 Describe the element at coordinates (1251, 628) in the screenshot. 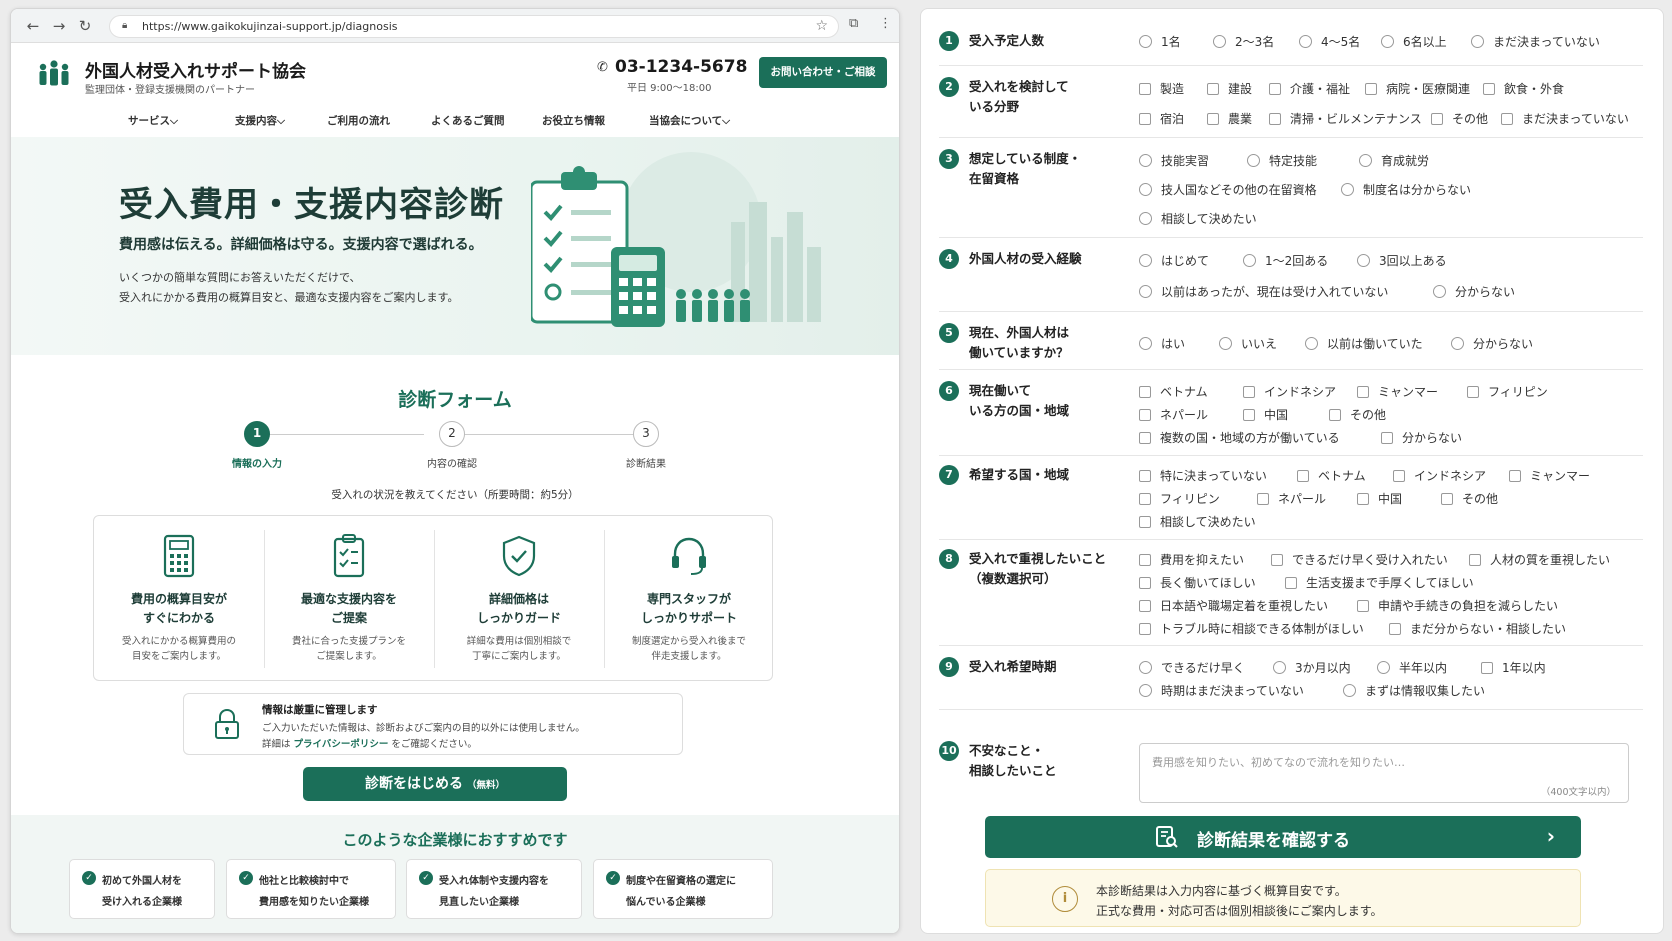

I see `checkbox-option: トラブル時に相談できる体制がほしい` at that location.